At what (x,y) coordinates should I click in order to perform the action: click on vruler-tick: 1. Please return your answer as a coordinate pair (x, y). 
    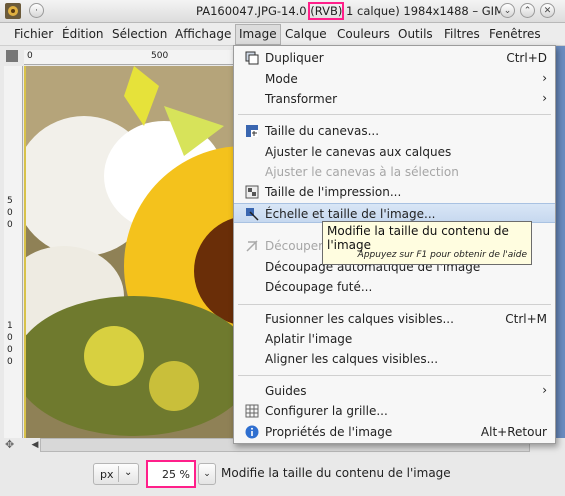
    Looking at the image, I should click on (10, 326).